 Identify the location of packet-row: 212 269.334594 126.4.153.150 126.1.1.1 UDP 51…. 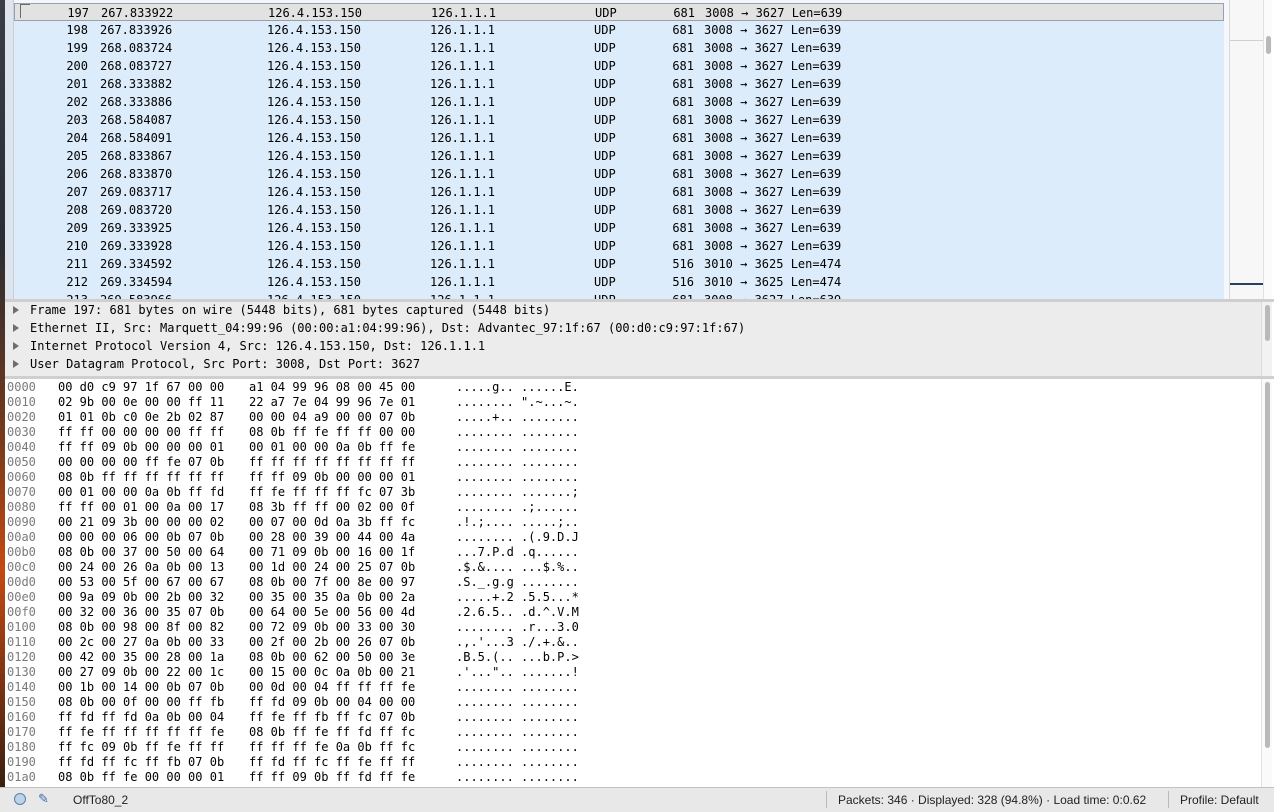
(619, 282).